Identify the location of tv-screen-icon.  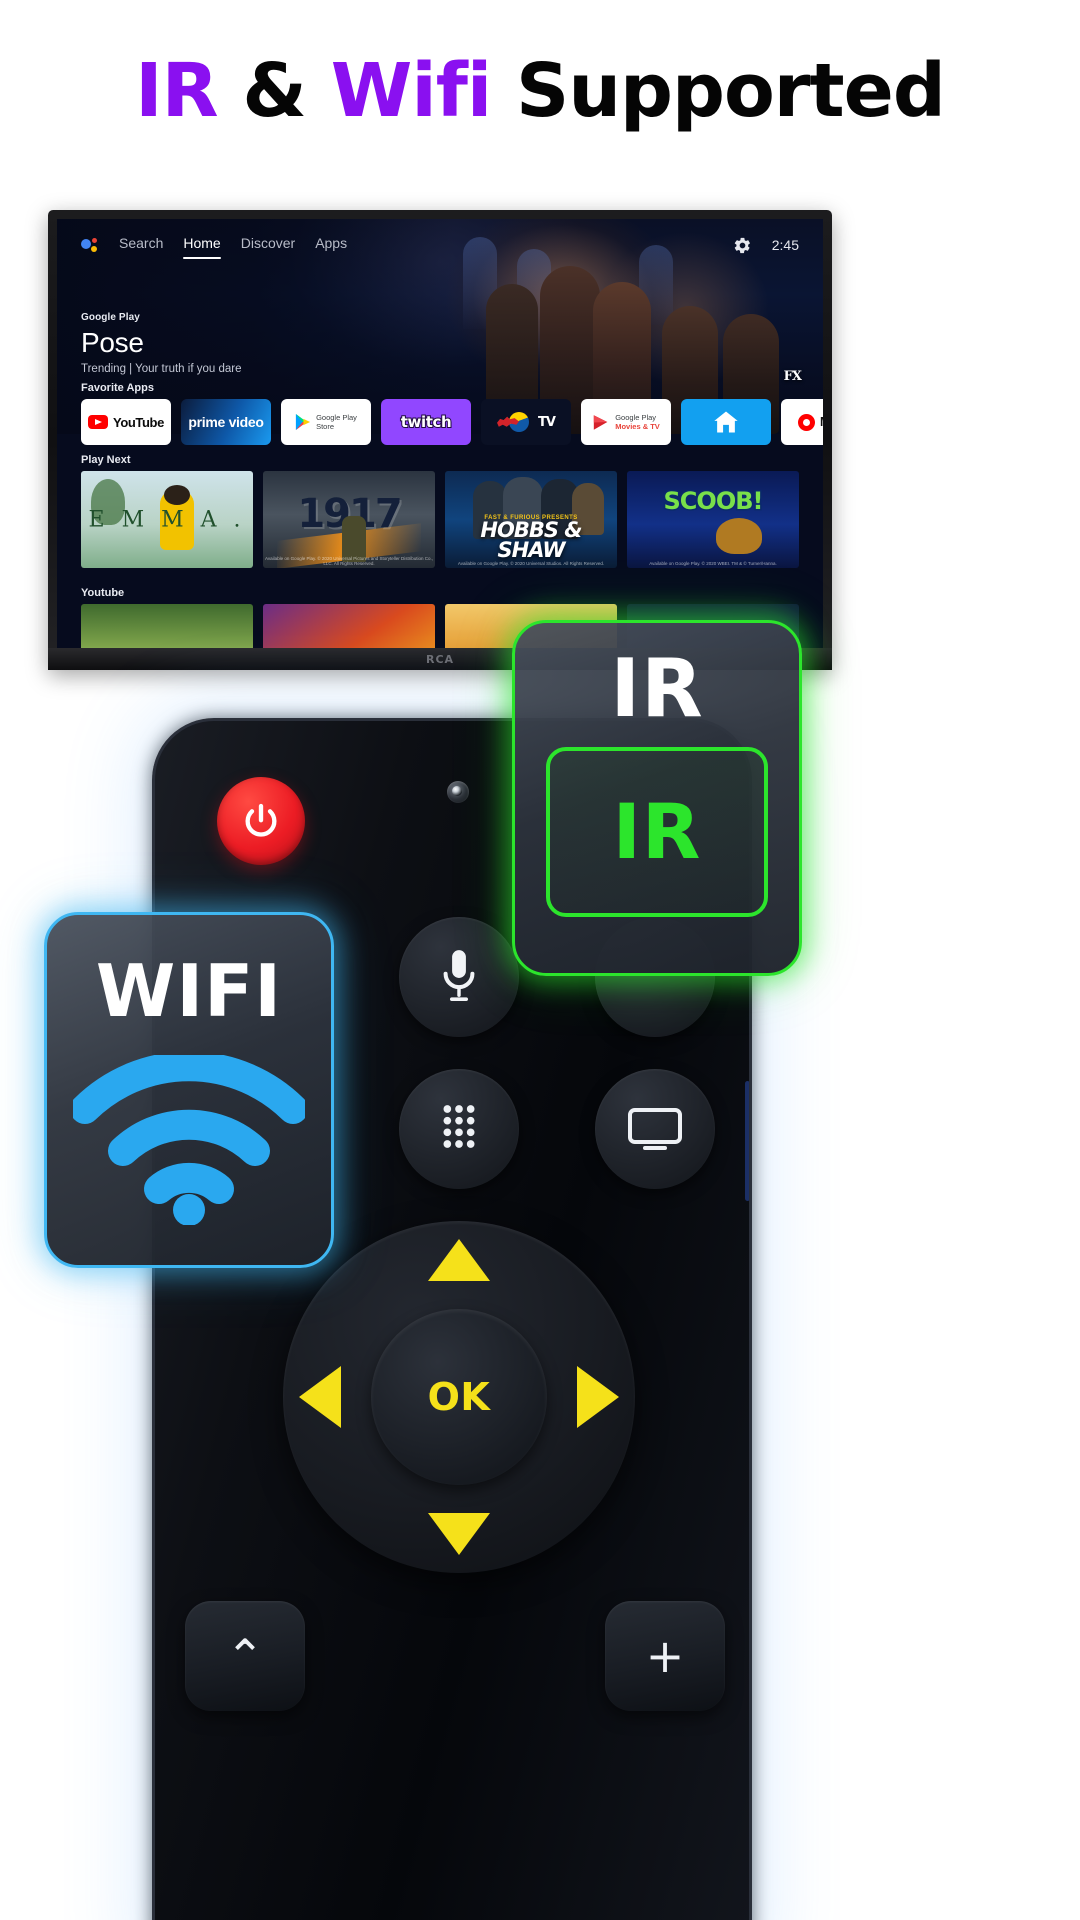
(655, 1129).